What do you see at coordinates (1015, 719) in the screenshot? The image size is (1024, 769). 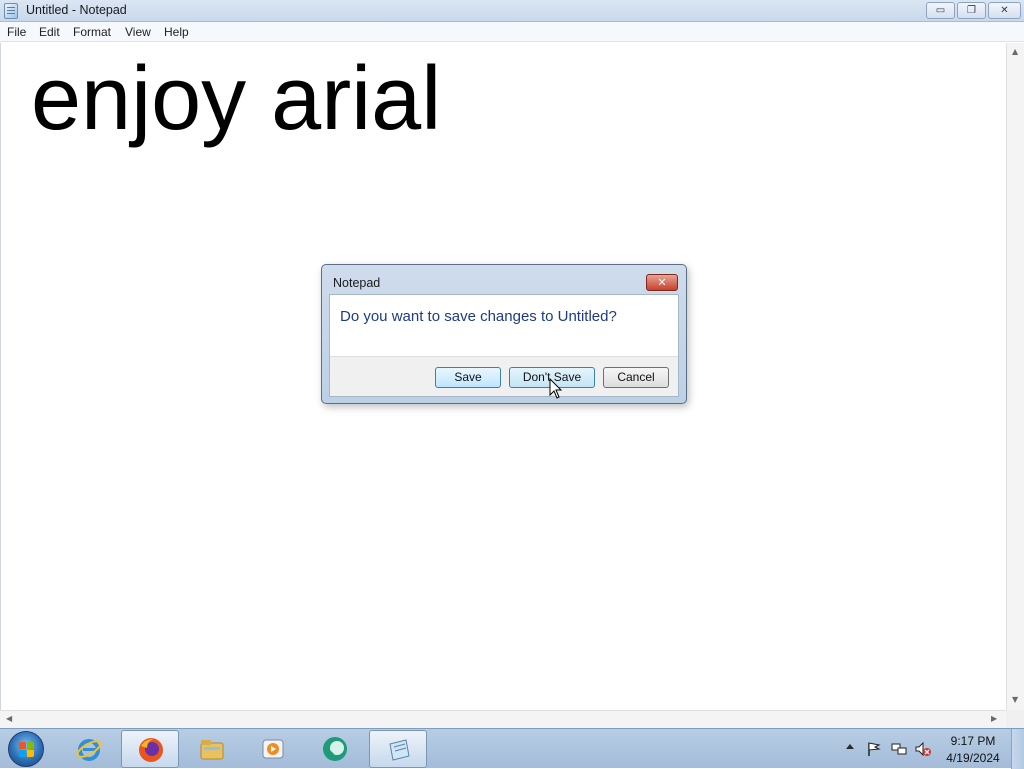 I see `scroll-corner` at bounding box center [1015, 719].